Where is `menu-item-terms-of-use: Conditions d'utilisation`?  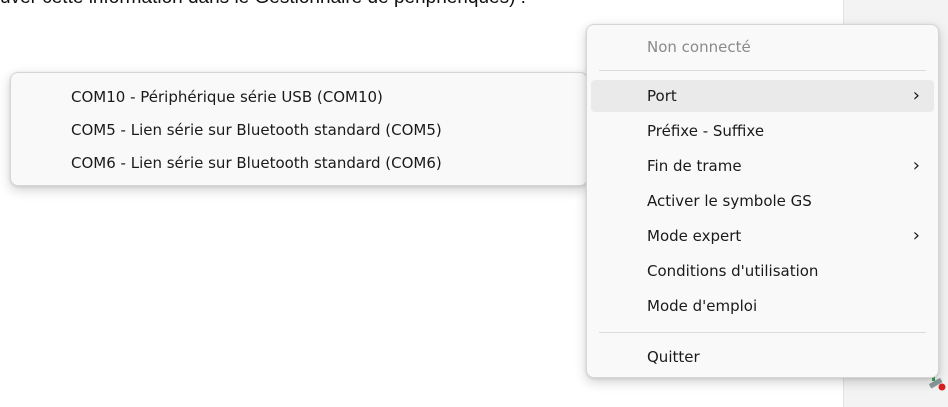 menu-item-terms-of-use: Conditions d'utilisation is located at coordinates (762, 271).